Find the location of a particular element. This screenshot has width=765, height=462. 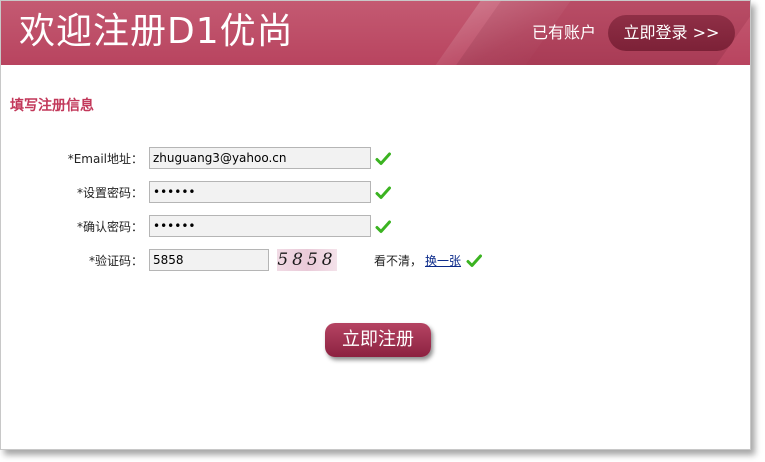

section-title: 填写注册信息 is located at coordinates (52, 106).